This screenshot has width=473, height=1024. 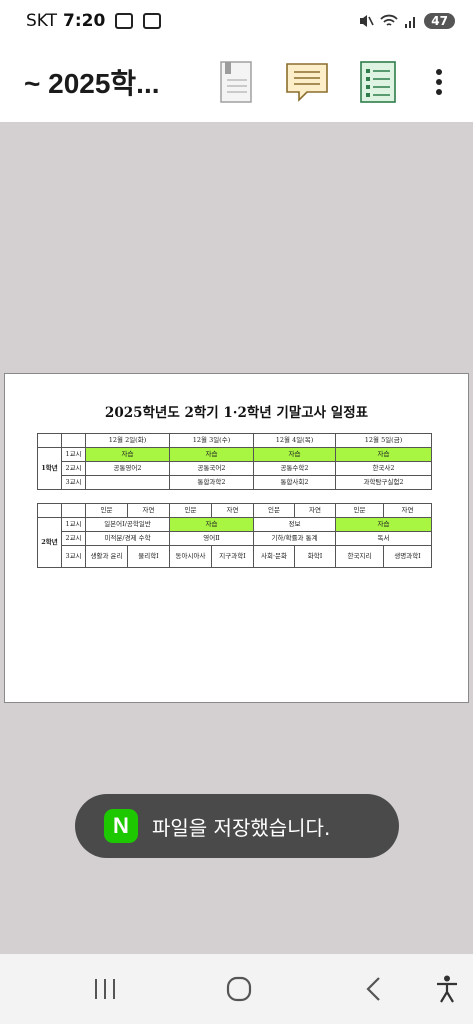 What do you see at coordinates (211, 538) in the screenshot?
I see `table-cell: 영어Ⅱ` at bounding box center [211, 538].